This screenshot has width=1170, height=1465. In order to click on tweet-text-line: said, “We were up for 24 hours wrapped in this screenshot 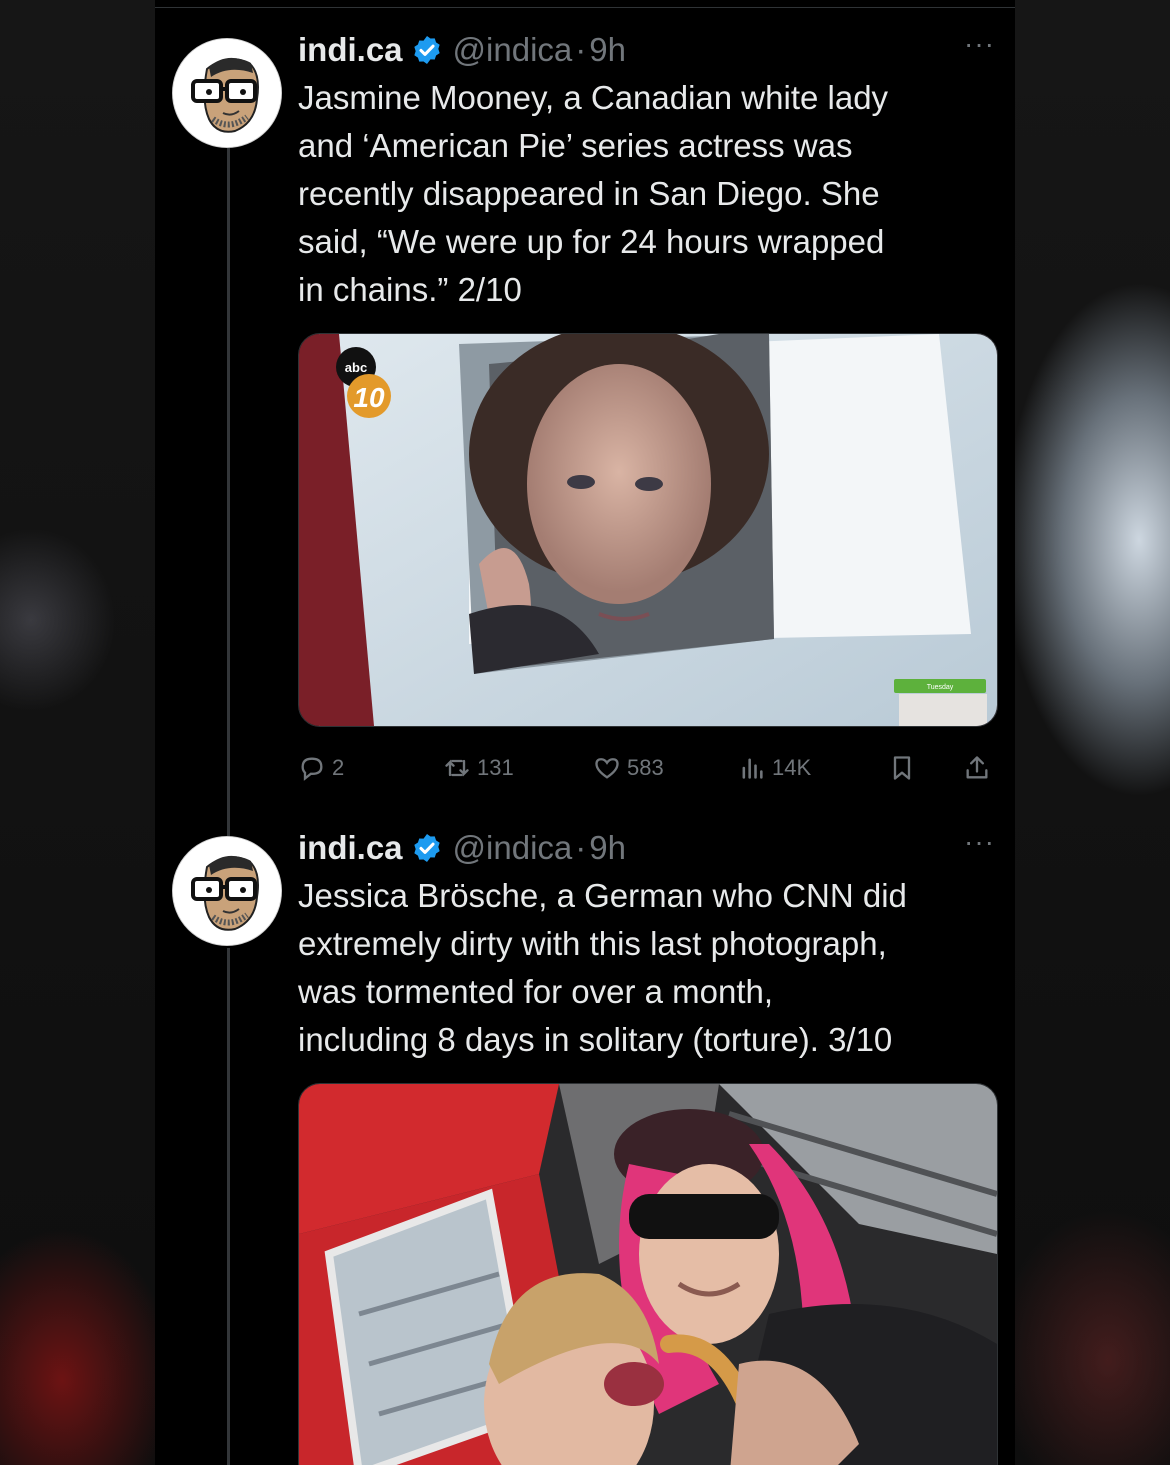, I will do `click(591, 241)`.